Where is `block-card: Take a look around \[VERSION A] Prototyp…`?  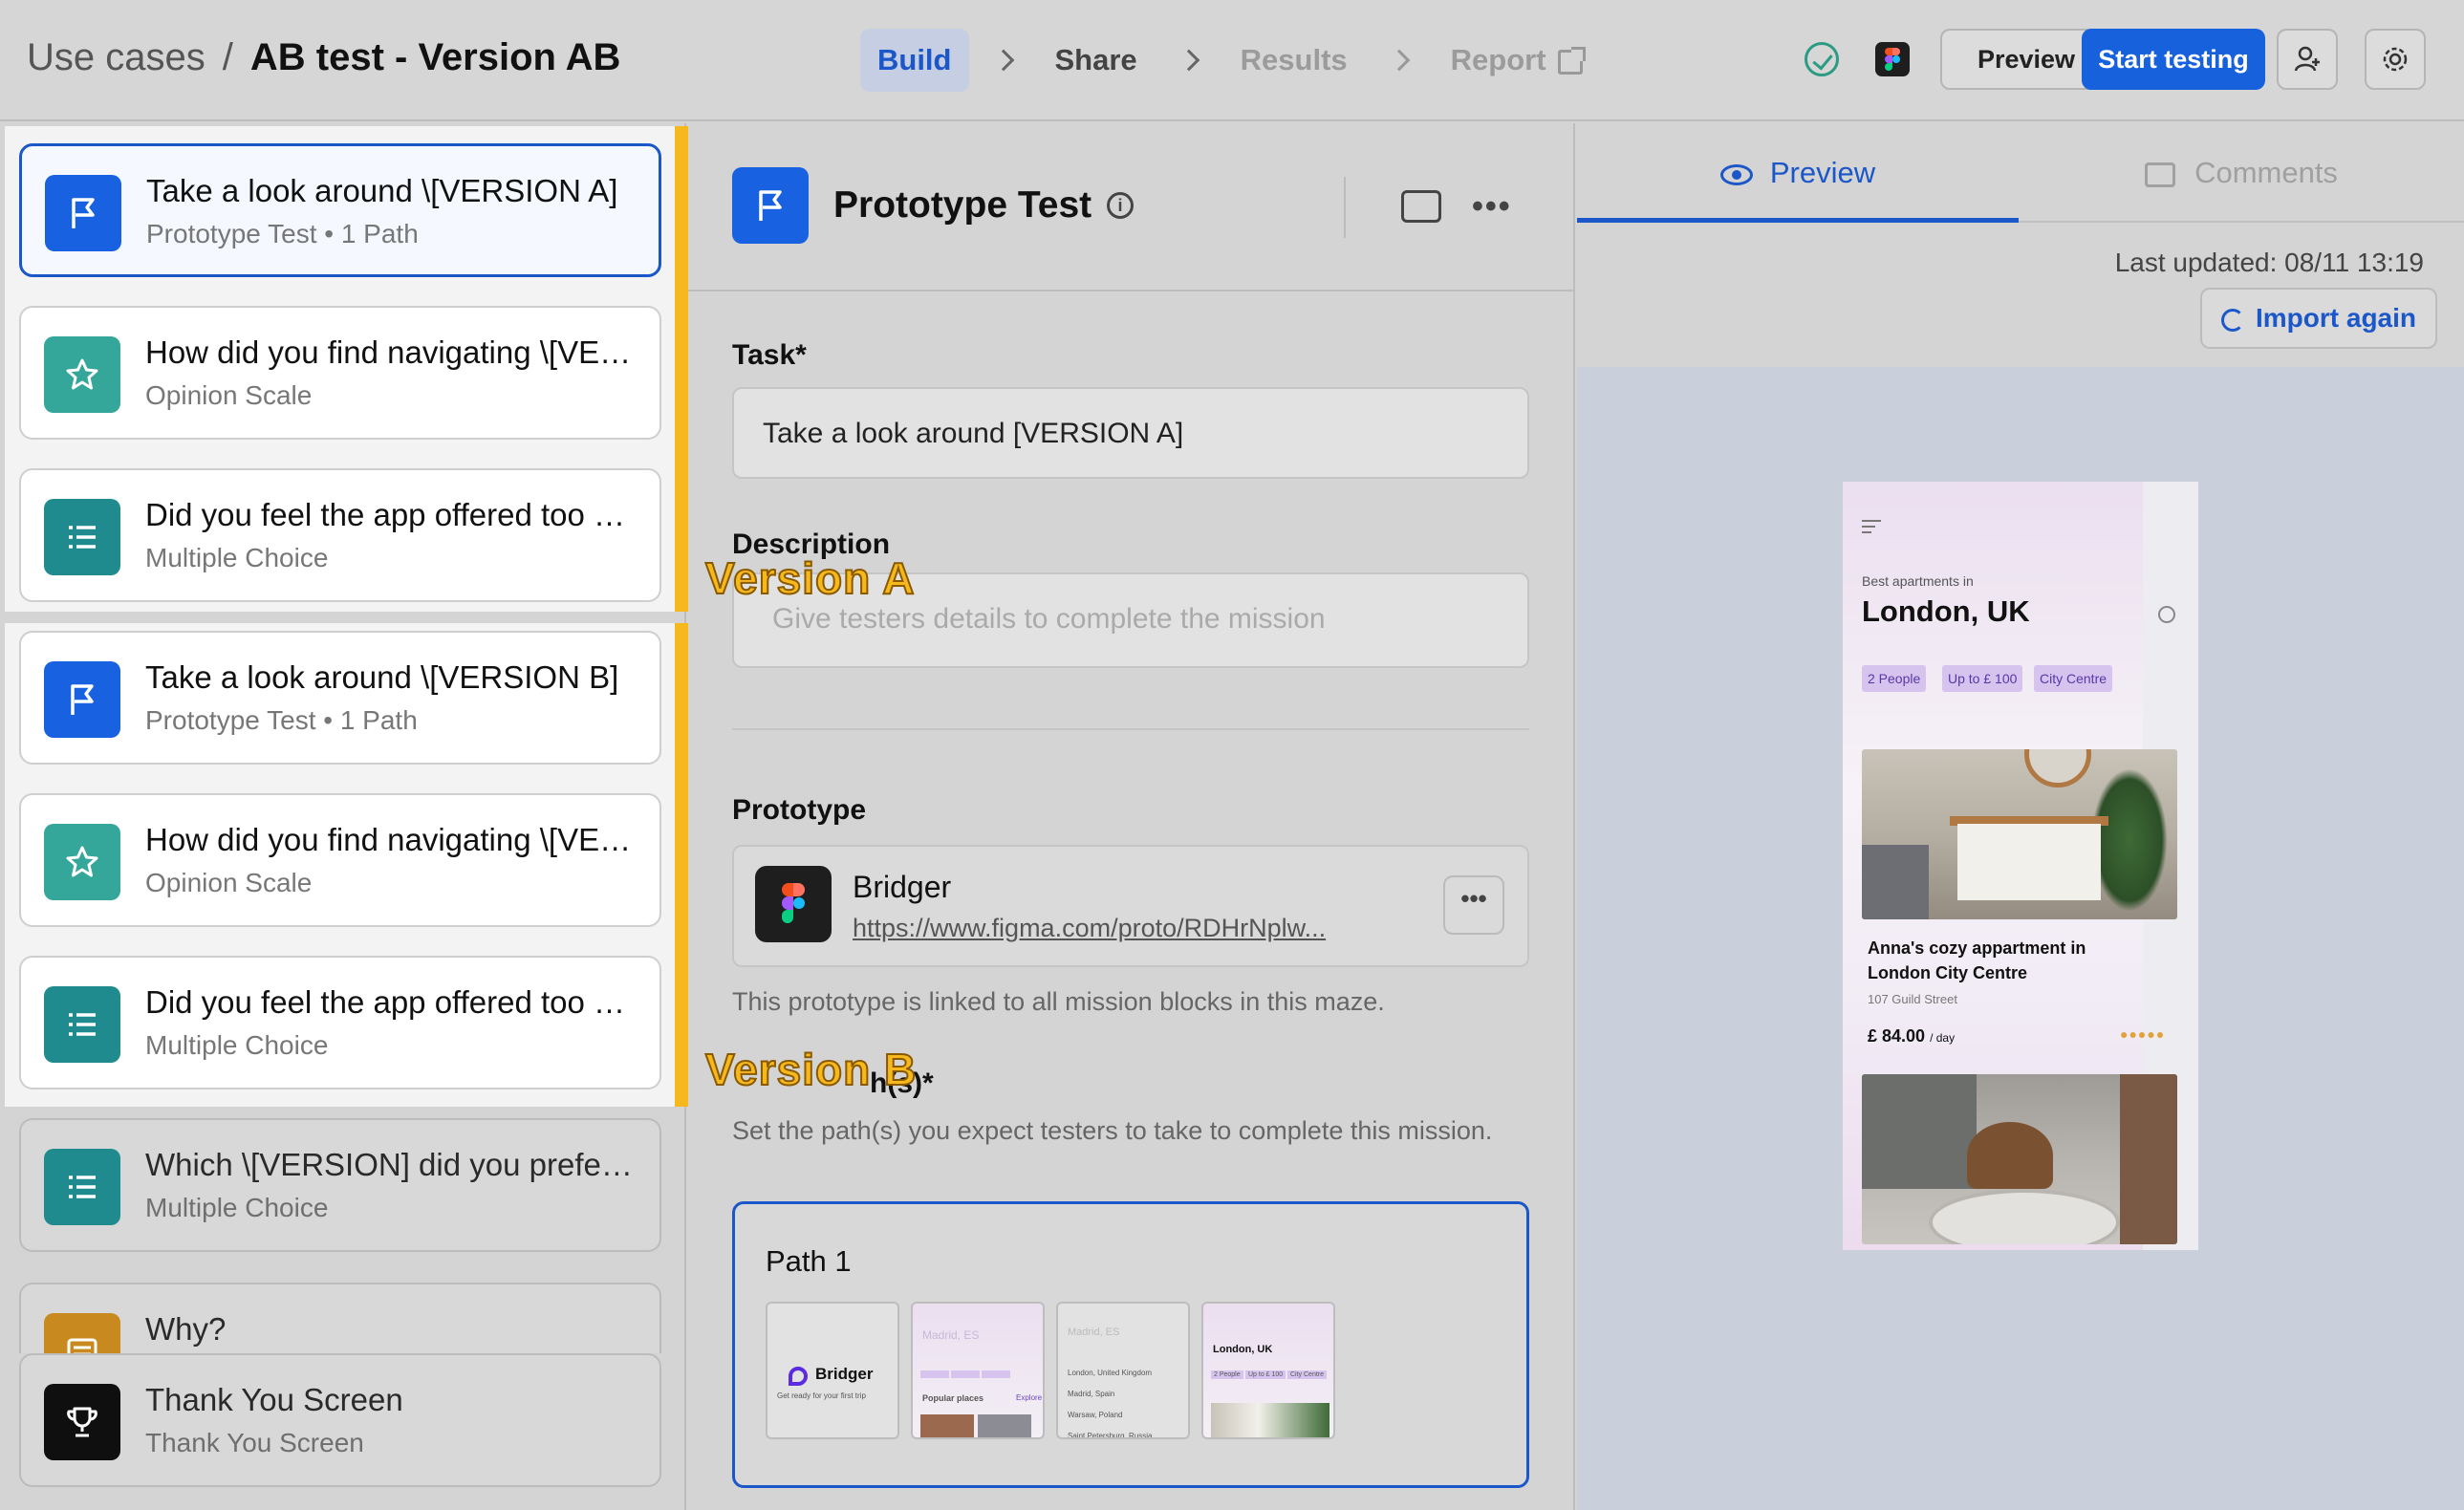
block-card: Take a look around \[VERSION A] Prototyp… is located at coordinates (340, 210).